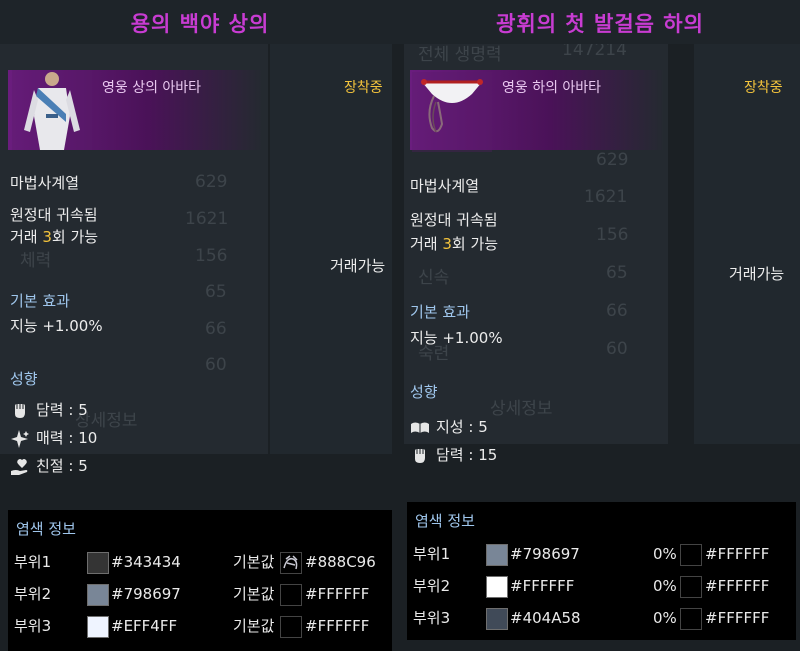 Image resolution: width=800 pixels, height=651 pixels. Describe the element at coordinates (216, 365) in the screenshot. I see `ghost-text: 60` at that location.